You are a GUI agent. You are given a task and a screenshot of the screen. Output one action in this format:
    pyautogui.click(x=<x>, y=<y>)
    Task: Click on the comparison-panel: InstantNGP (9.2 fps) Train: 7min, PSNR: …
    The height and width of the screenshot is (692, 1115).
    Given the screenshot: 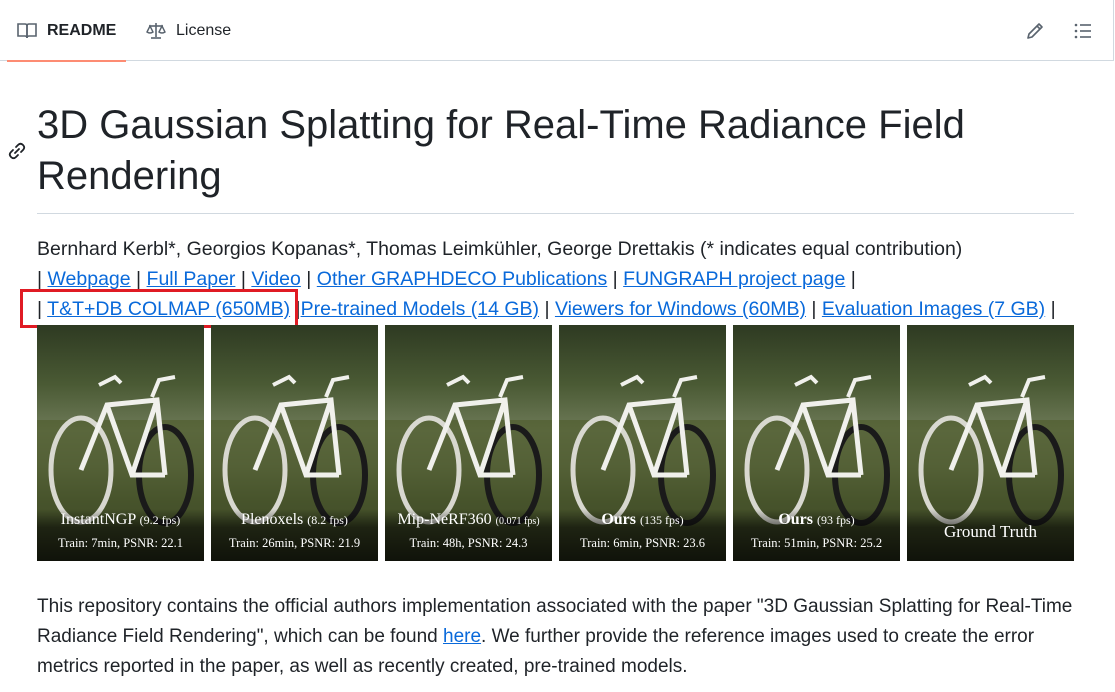 What is the action you would take?
    pyautogui.click(x=120, y=443)
    